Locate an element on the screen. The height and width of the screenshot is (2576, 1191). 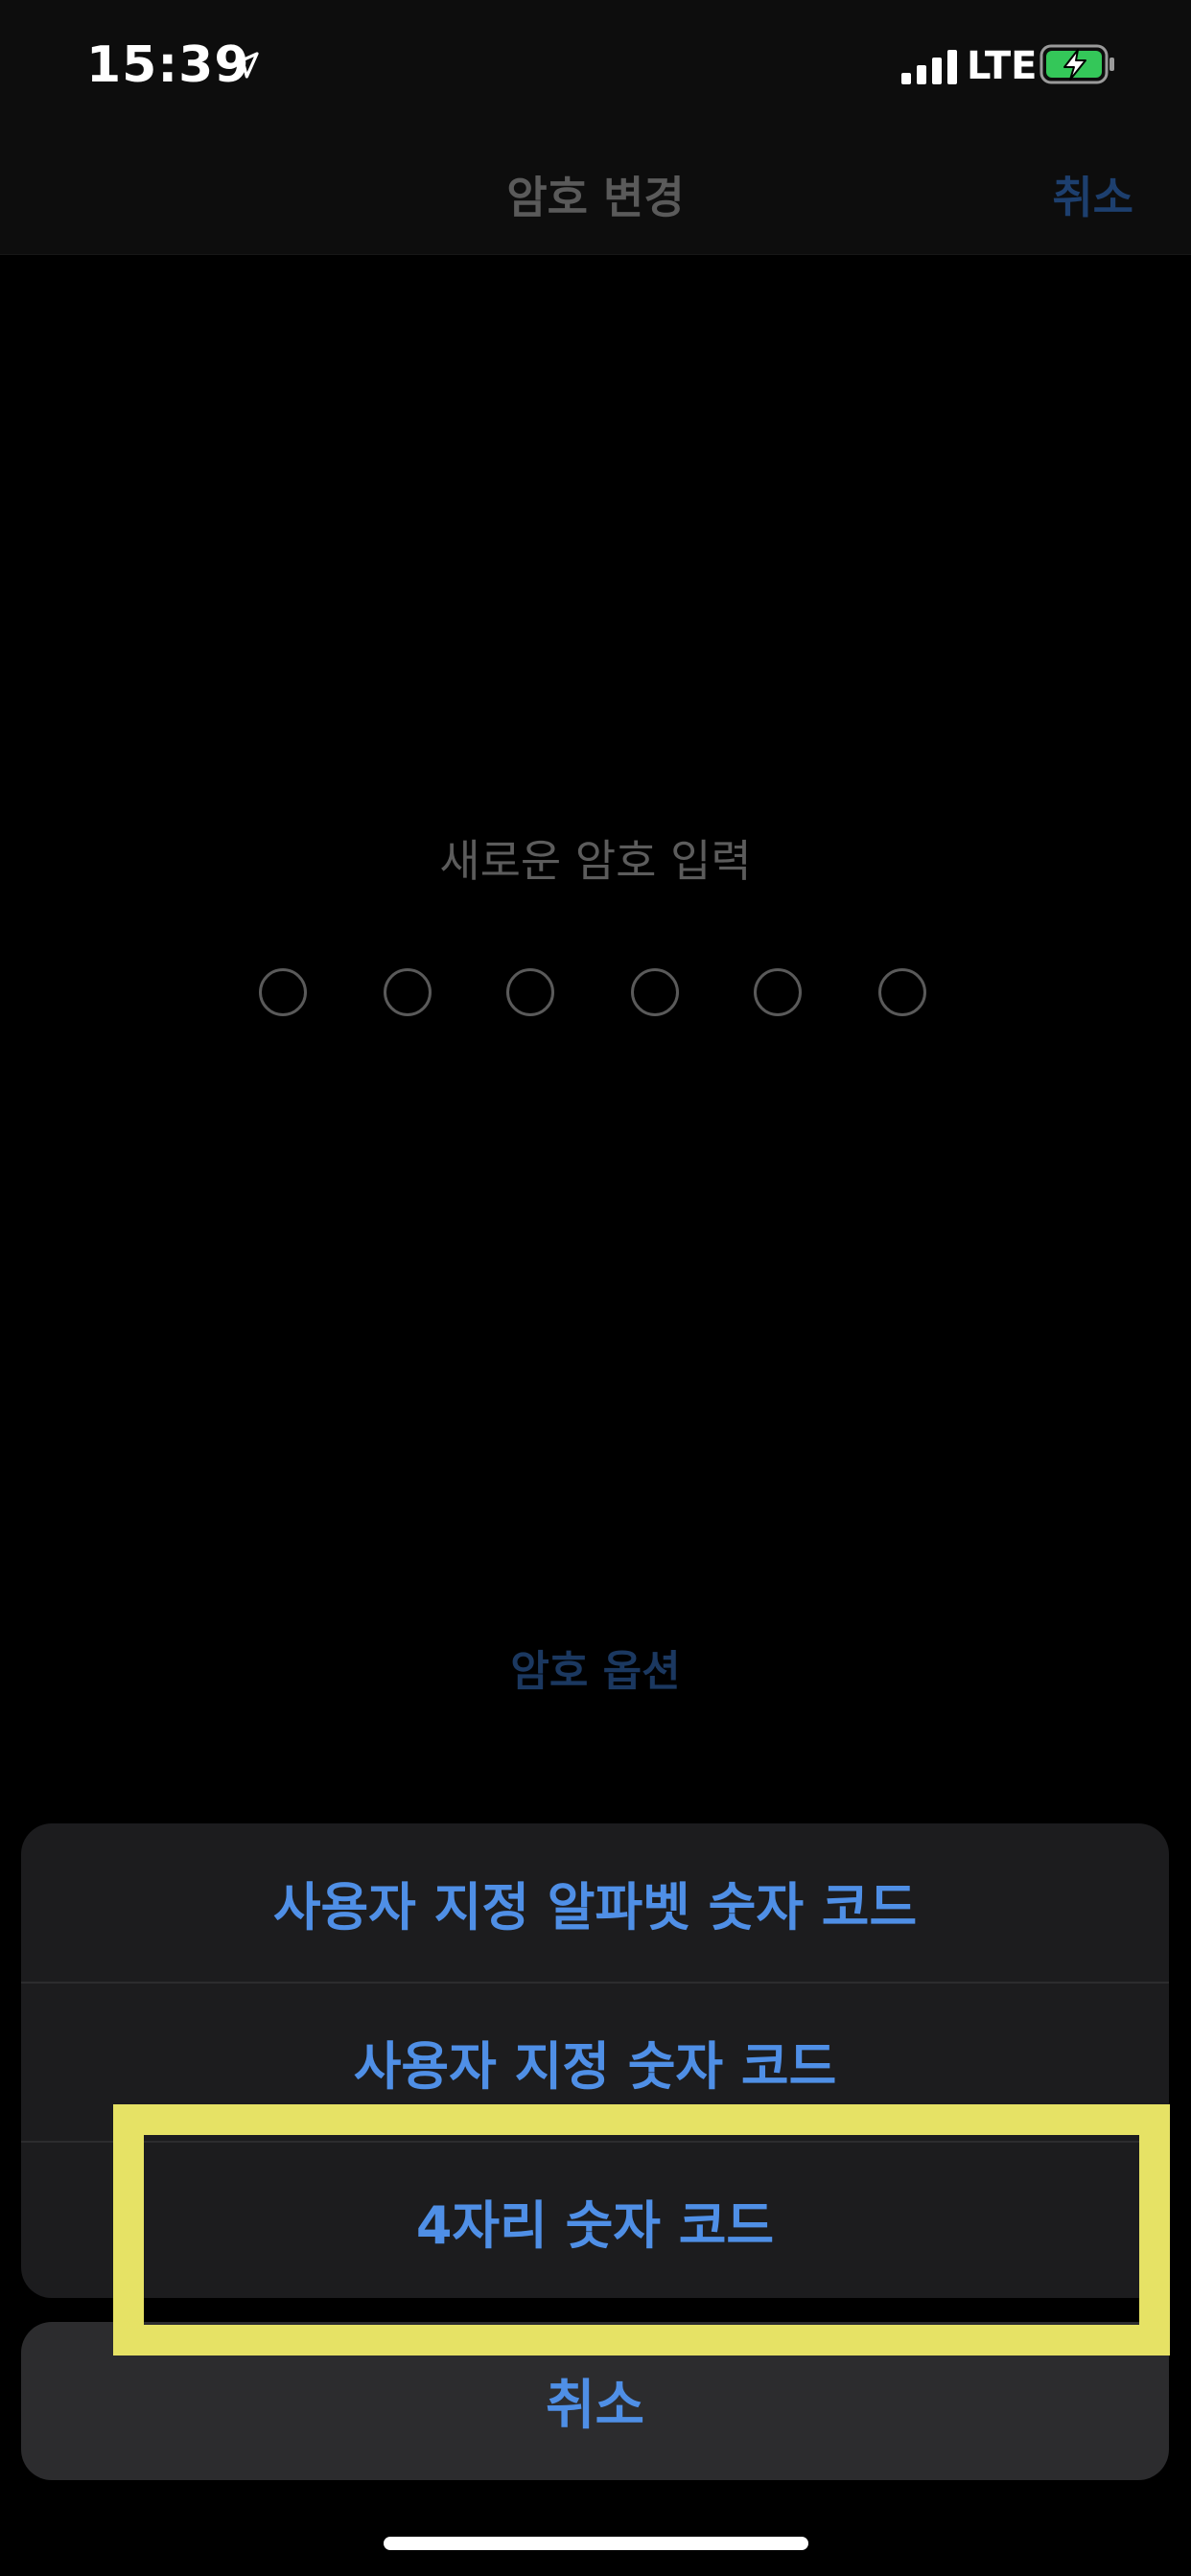
page-title: 암호 변경 is located at coordinates (595, 198).